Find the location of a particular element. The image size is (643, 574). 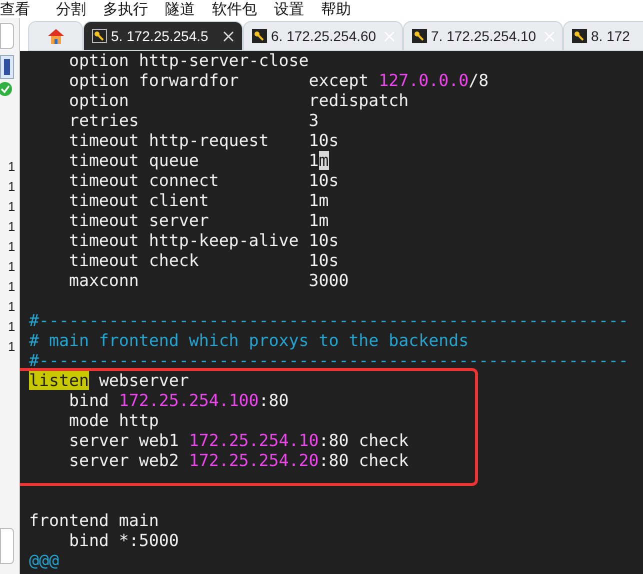

code-line: option redispatch is located at coordinates (238, 101).